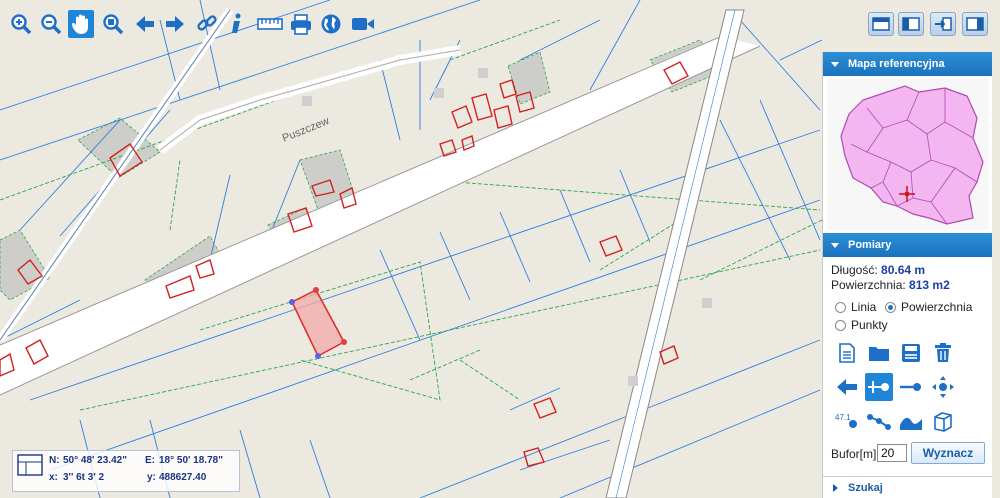 The image size is (1000, 498). I want to click on buffer-input: 20, so click(892, 453).